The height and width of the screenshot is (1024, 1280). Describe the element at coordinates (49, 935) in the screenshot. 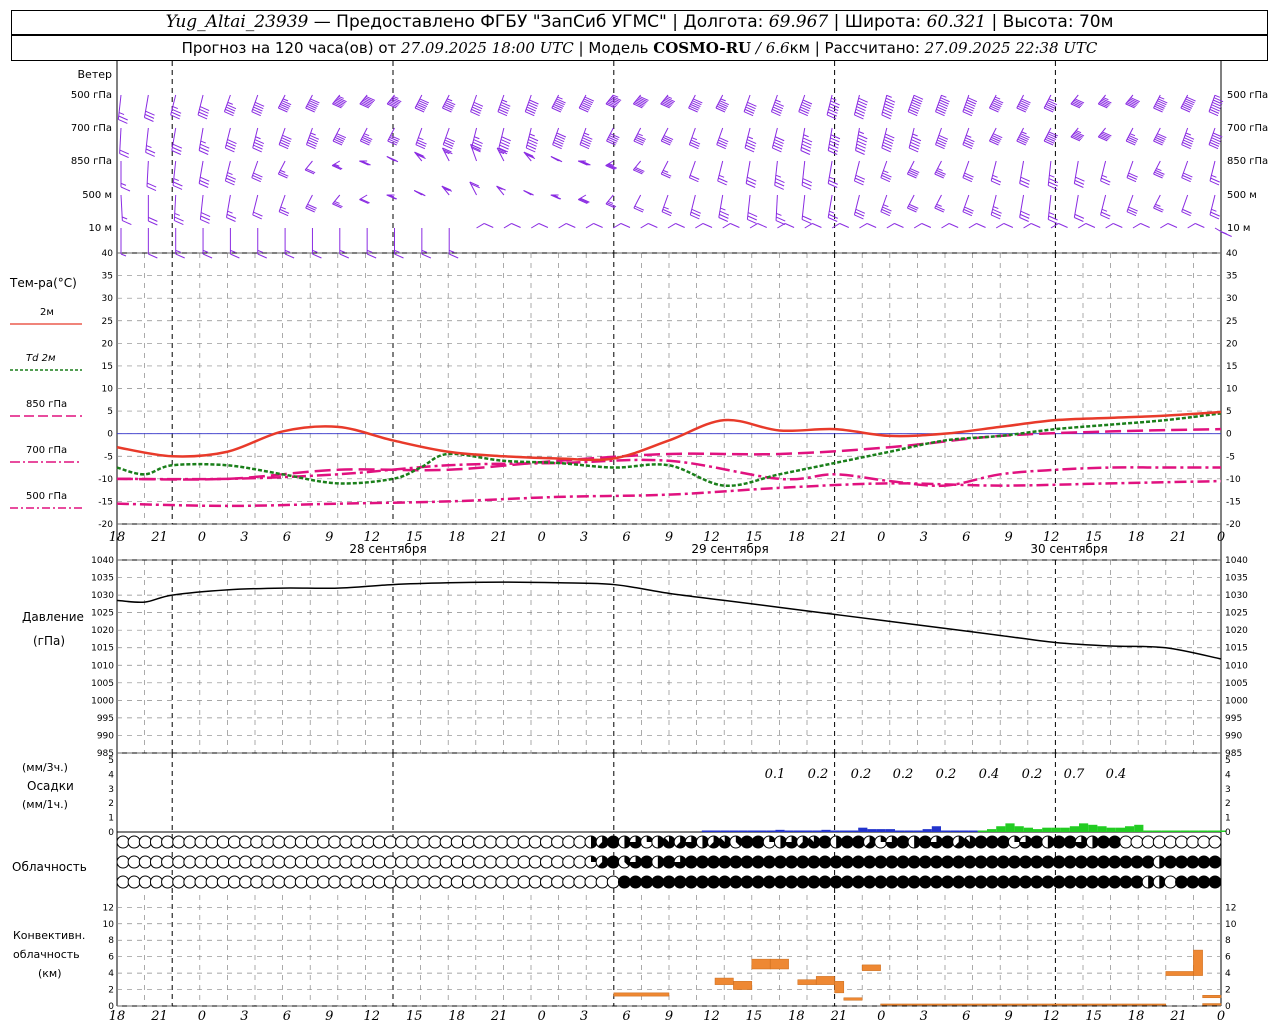

I see `conv-title-1: Конвективн.` at that location.